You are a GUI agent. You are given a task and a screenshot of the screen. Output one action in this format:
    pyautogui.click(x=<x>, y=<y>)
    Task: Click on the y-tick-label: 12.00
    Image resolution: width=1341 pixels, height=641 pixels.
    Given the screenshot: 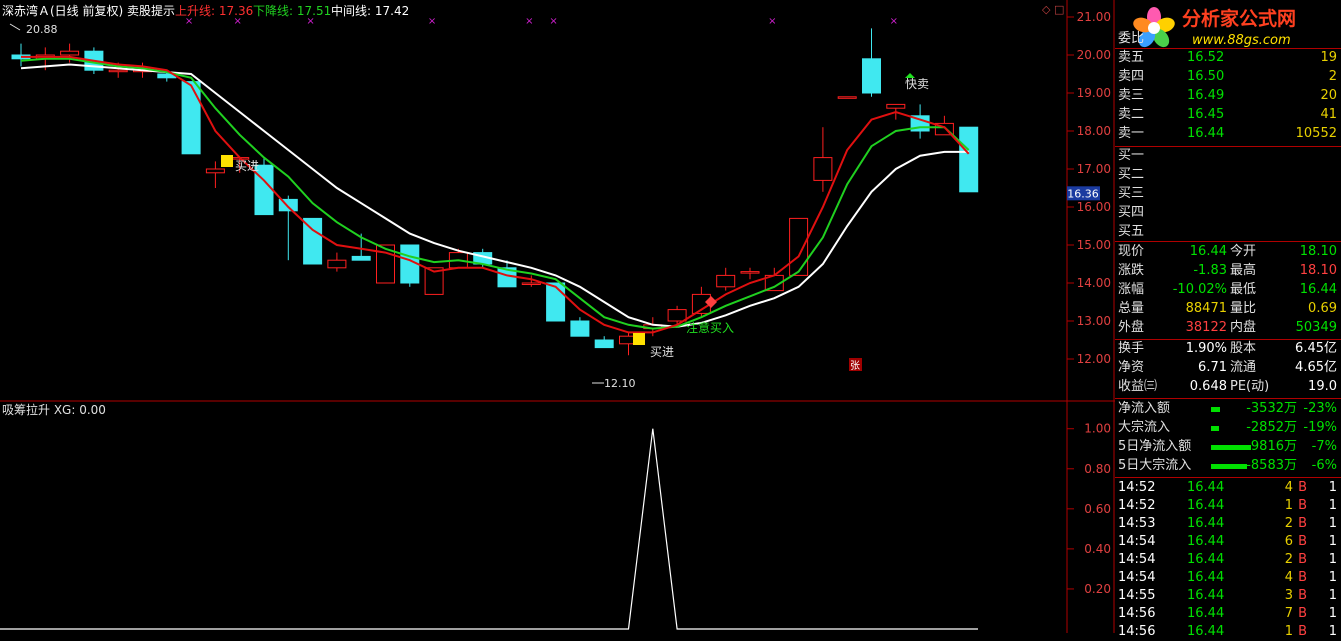 What is the action you would take?
    pyautogui.click(x=1094, y=359)
    